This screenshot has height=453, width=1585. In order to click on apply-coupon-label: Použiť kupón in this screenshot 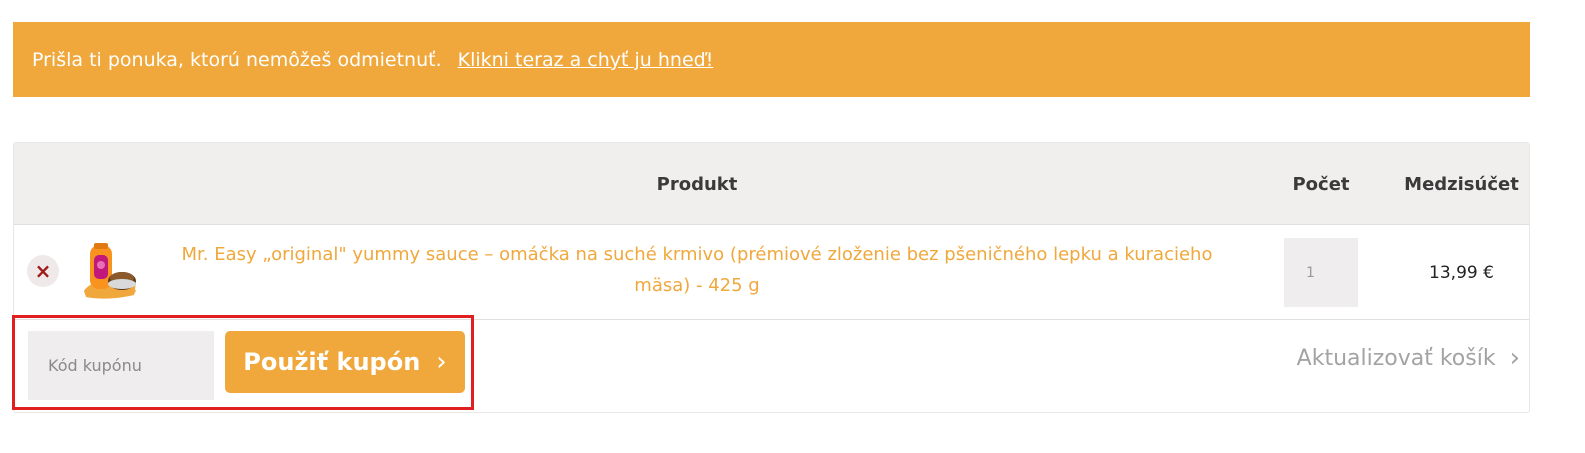, I will do `click(332, 362)`.